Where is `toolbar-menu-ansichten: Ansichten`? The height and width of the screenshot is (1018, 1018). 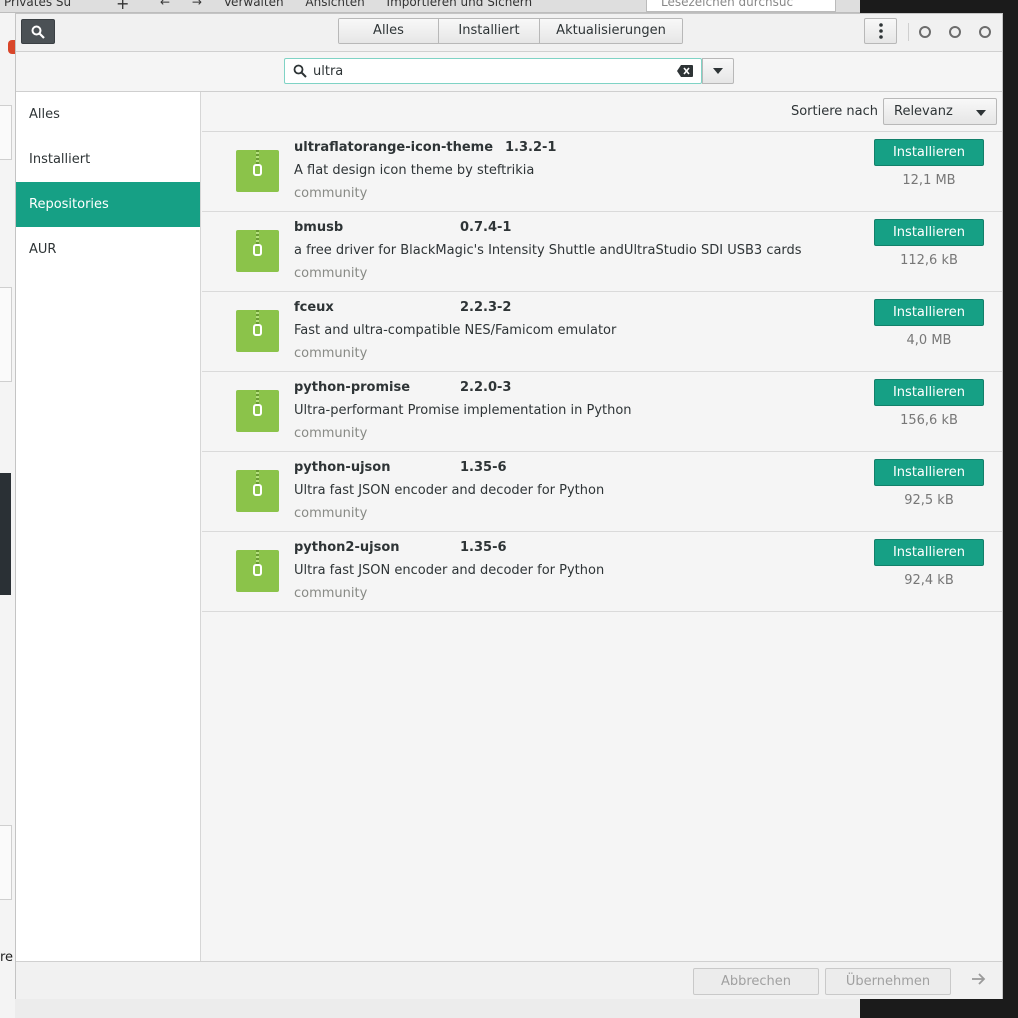
toolbar-menu-ansichten: Ansichten is located at coordinates (334, 4).